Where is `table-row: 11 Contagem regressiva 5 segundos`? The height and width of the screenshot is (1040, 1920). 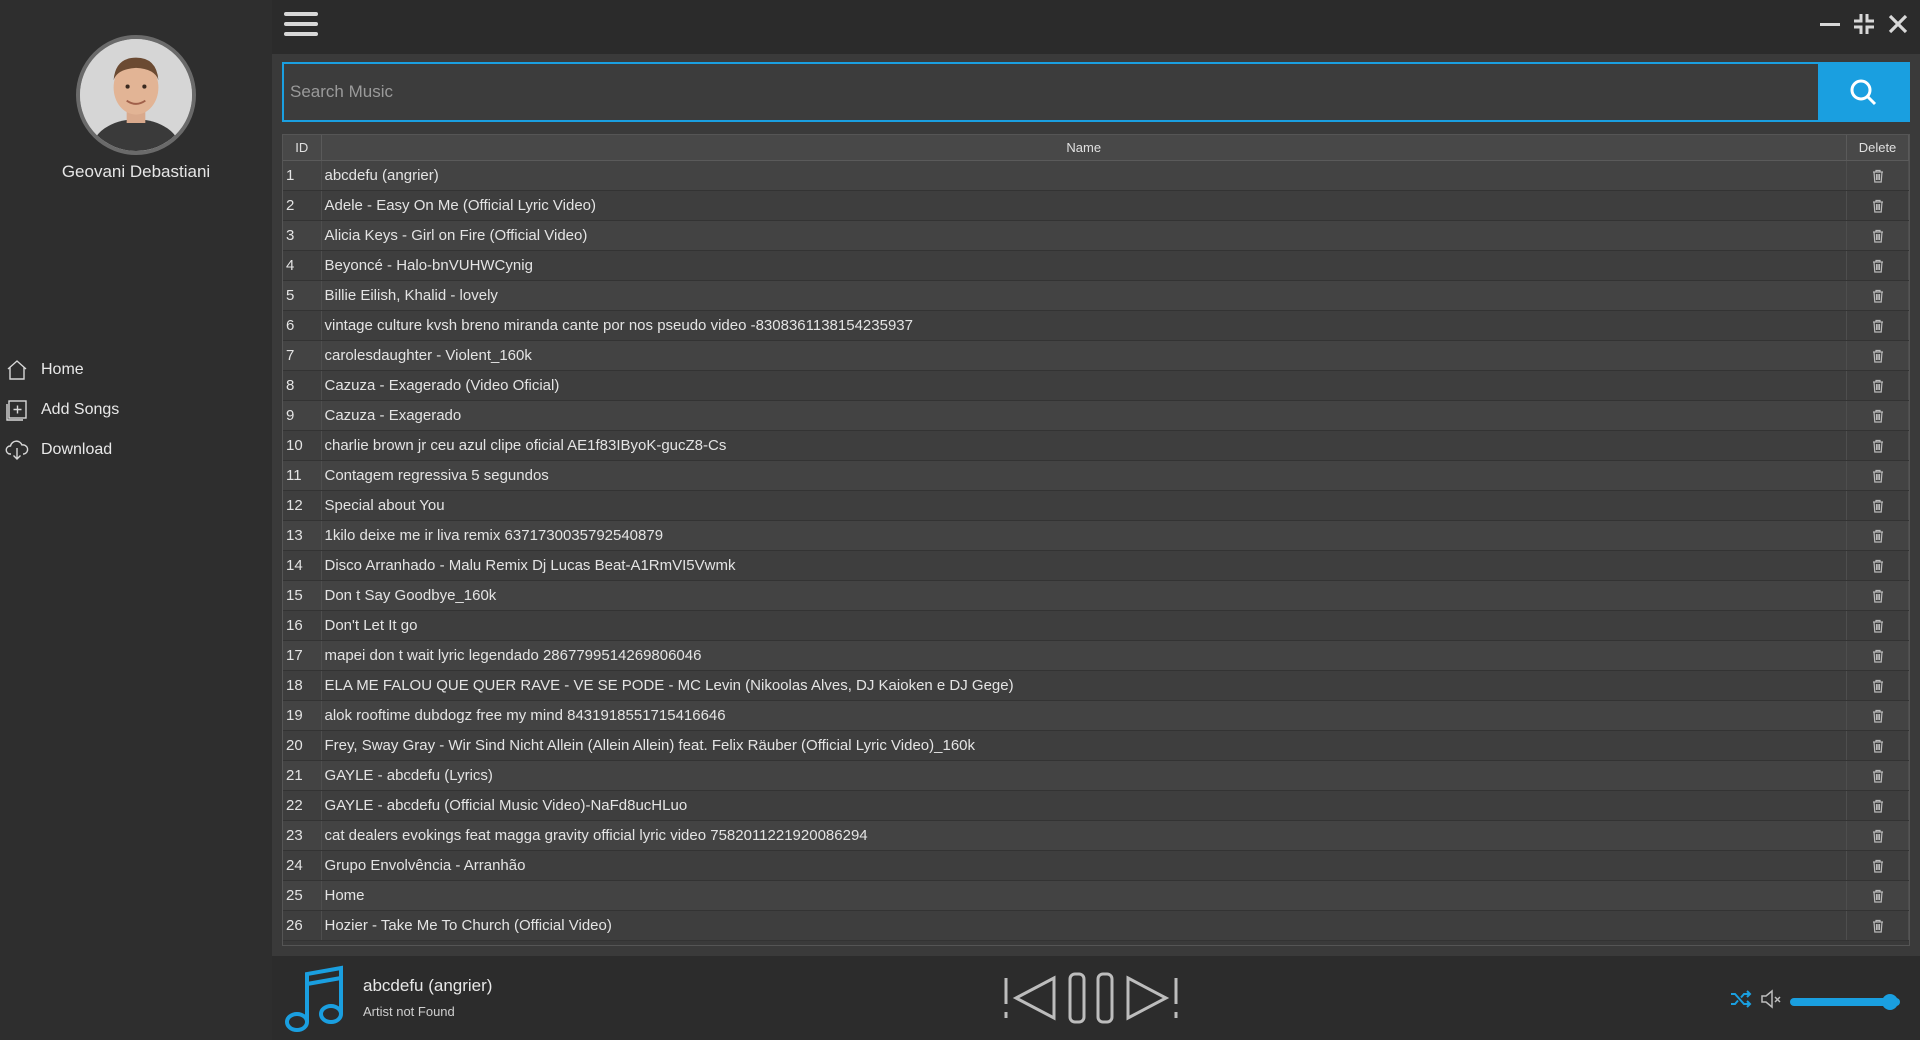 table-row: 11 Contagem regressiva 5 segundos is located at coordinates (1096, 475).